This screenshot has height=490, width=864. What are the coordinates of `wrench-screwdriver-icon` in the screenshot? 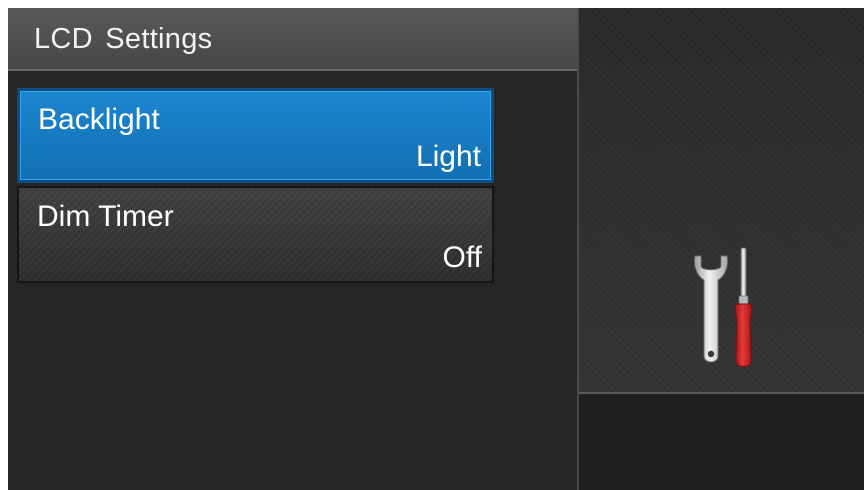 It's located at (723, 307).